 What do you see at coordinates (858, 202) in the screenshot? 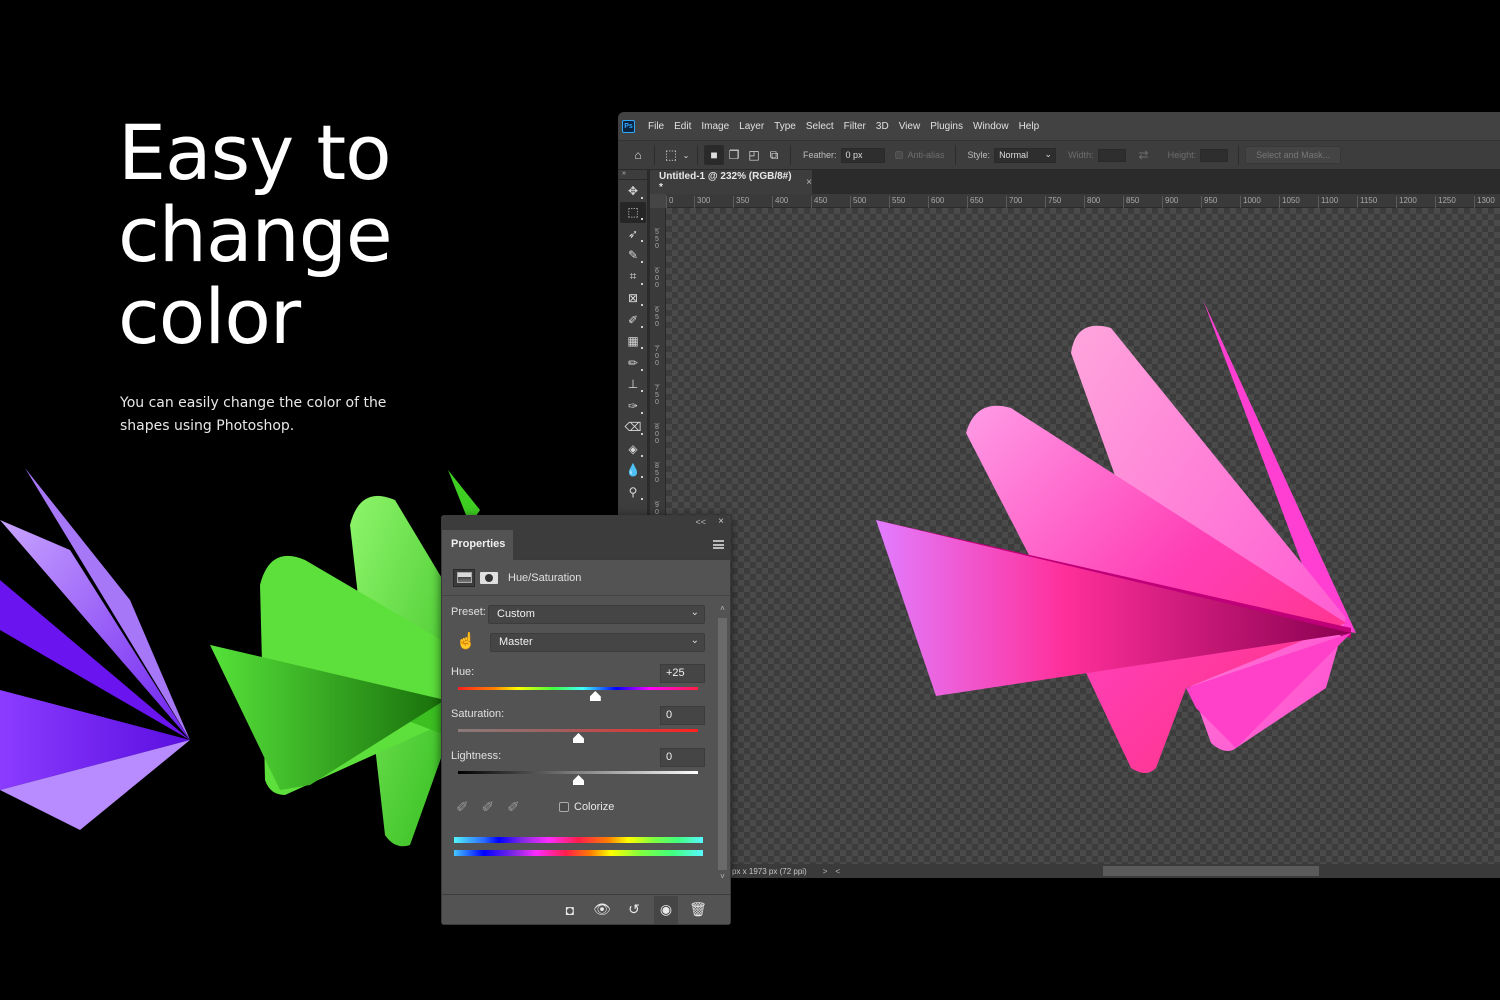
I see `ruler-tick-label: 500` at bounding box center [858, 202].